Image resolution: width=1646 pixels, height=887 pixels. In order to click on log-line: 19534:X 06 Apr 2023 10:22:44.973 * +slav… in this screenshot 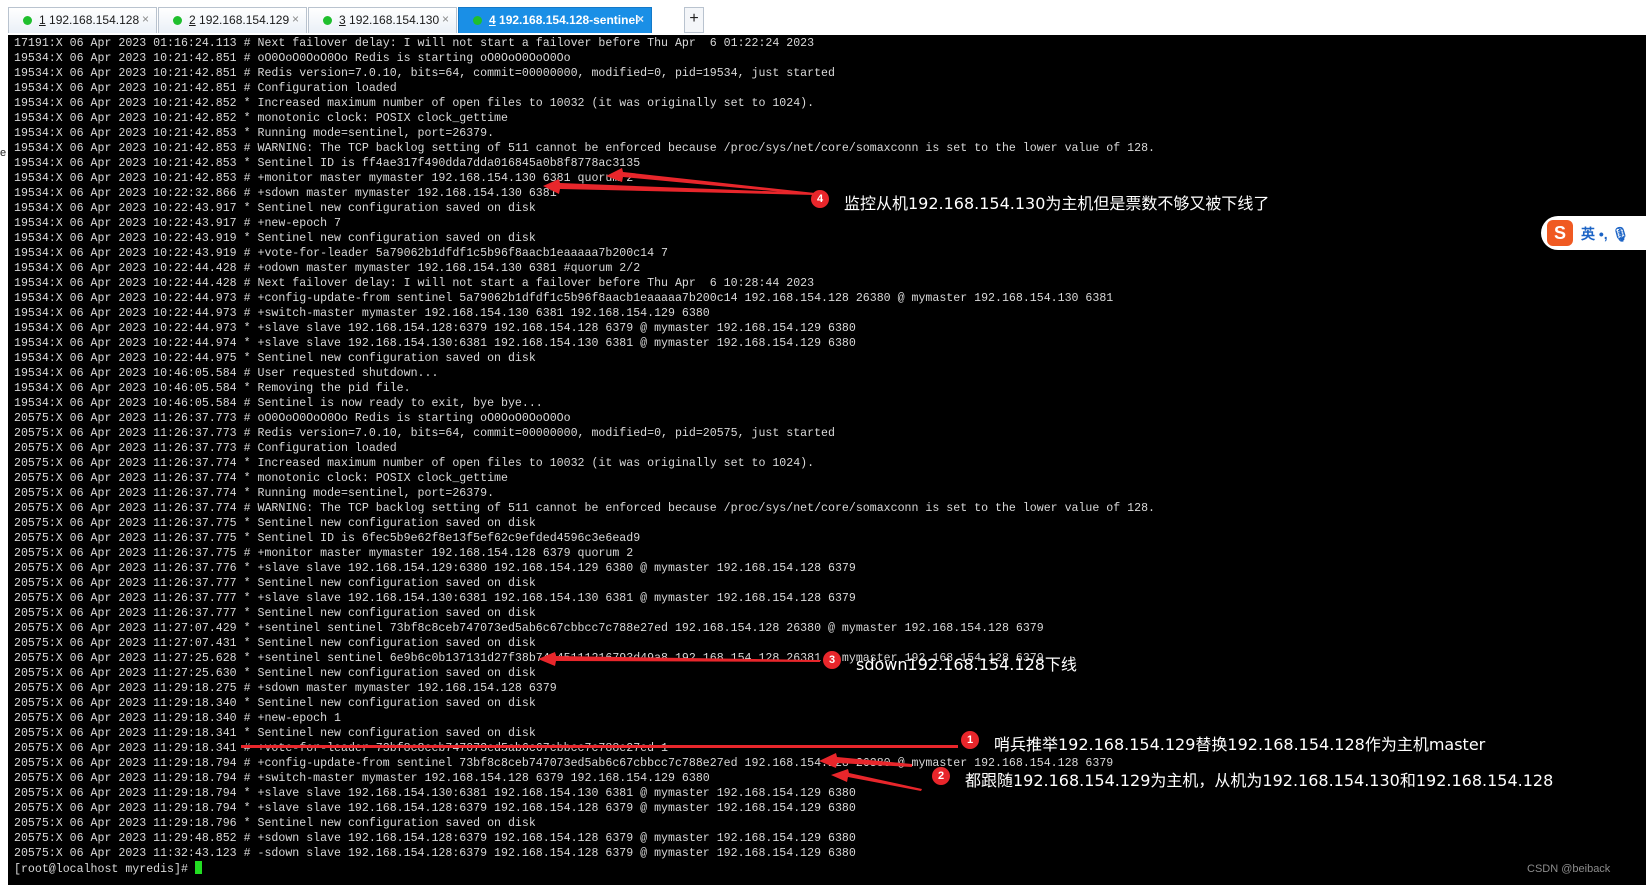, I will do `click(435, 328)`.